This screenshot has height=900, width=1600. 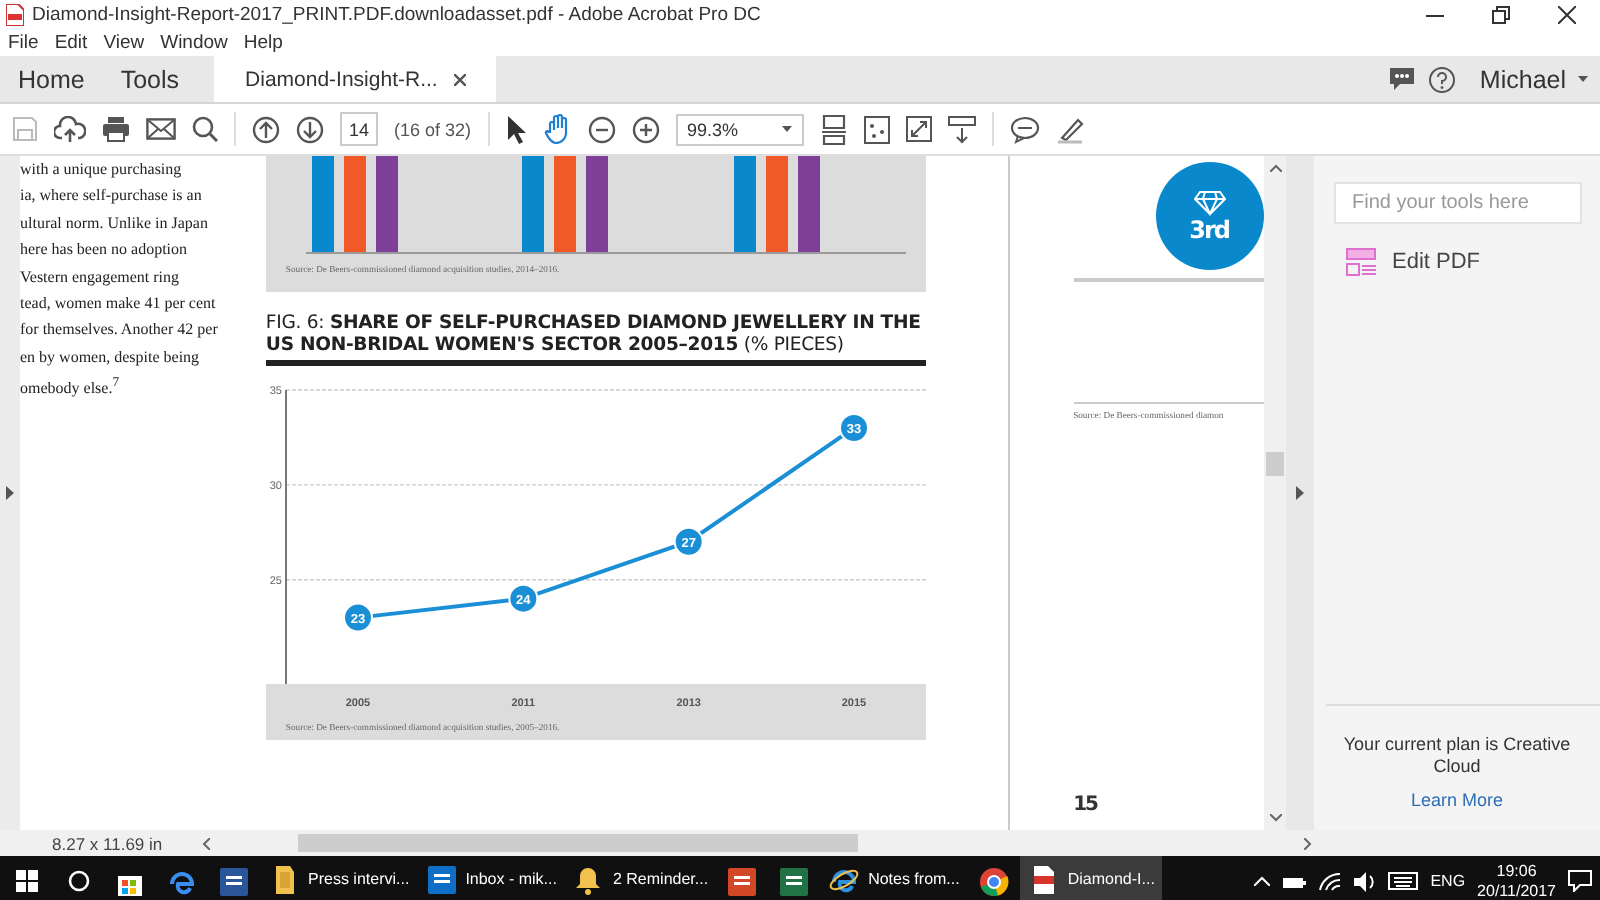 What do you see at coordinates (1294, 881) in the screenshot?
I see `battery-icon` at bounding box center [1294, 881].